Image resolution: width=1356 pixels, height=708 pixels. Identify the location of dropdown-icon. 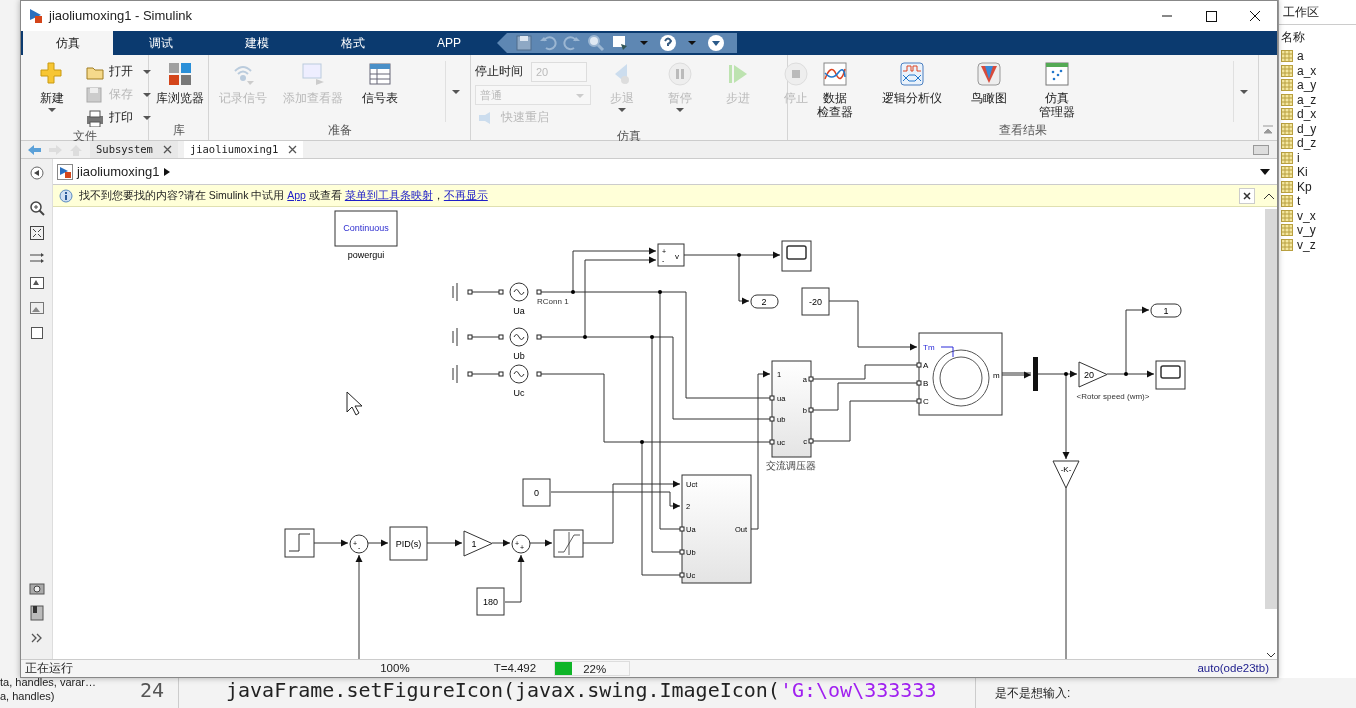
(1265, 172).